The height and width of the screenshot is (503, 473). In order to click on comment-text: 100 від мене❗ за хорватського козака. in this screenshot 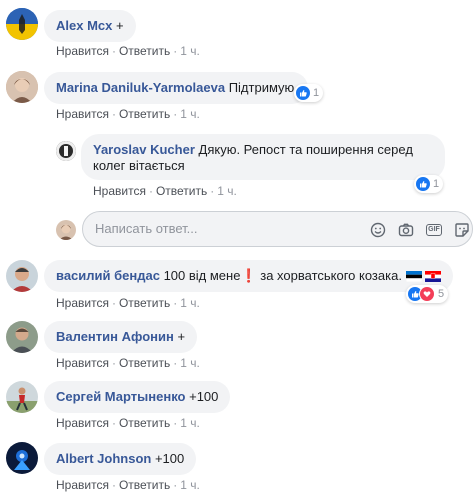, I will do `click(282, 275)`.